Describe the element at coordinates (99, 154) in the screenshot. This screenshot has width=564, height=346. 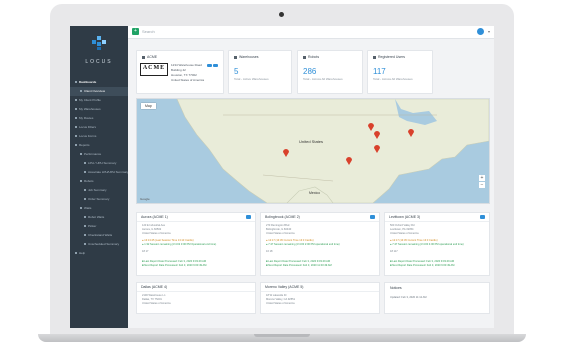
I see `sidebar-item-performance: Performance` at that location.